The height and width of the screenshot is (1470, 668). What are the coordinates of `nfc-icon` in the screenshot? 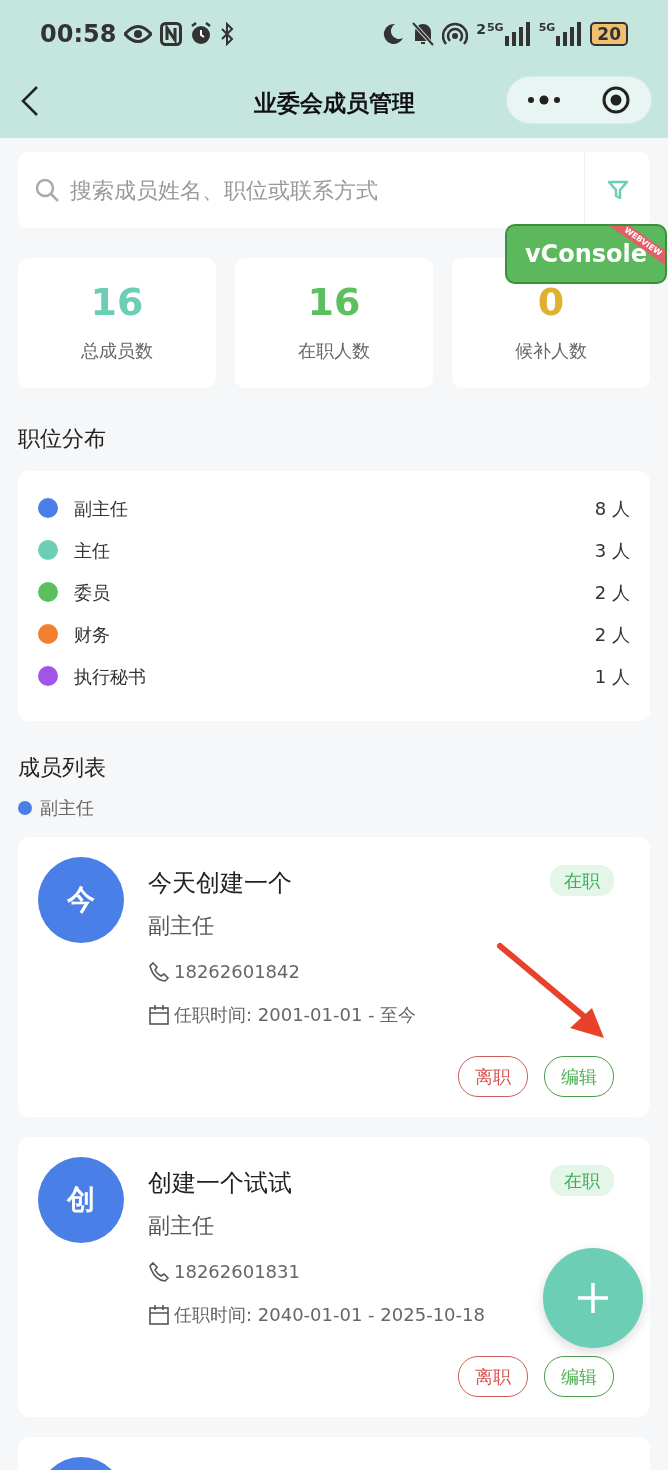 It's located at (171, 34).